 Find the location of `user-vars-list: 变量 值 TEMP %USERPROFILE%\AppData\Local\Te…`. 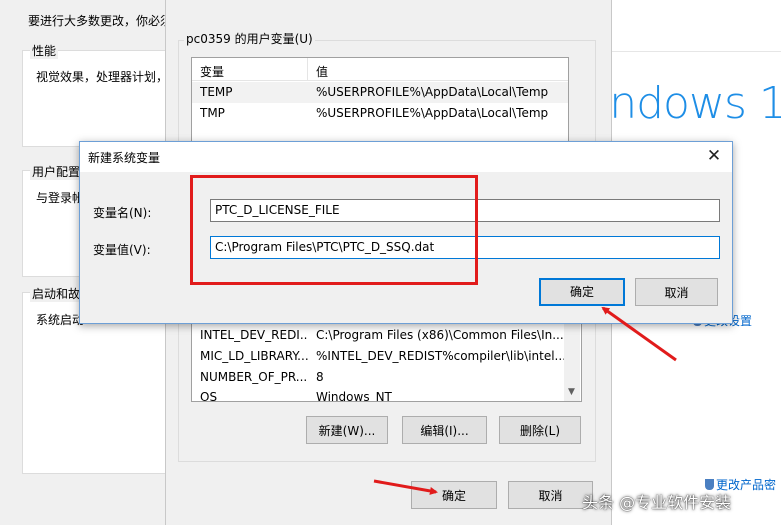

user-vars-list: 变量 值 TEMP %USERPROFILE%\AppData\Local\Te… is located at coordinates (380, 100).